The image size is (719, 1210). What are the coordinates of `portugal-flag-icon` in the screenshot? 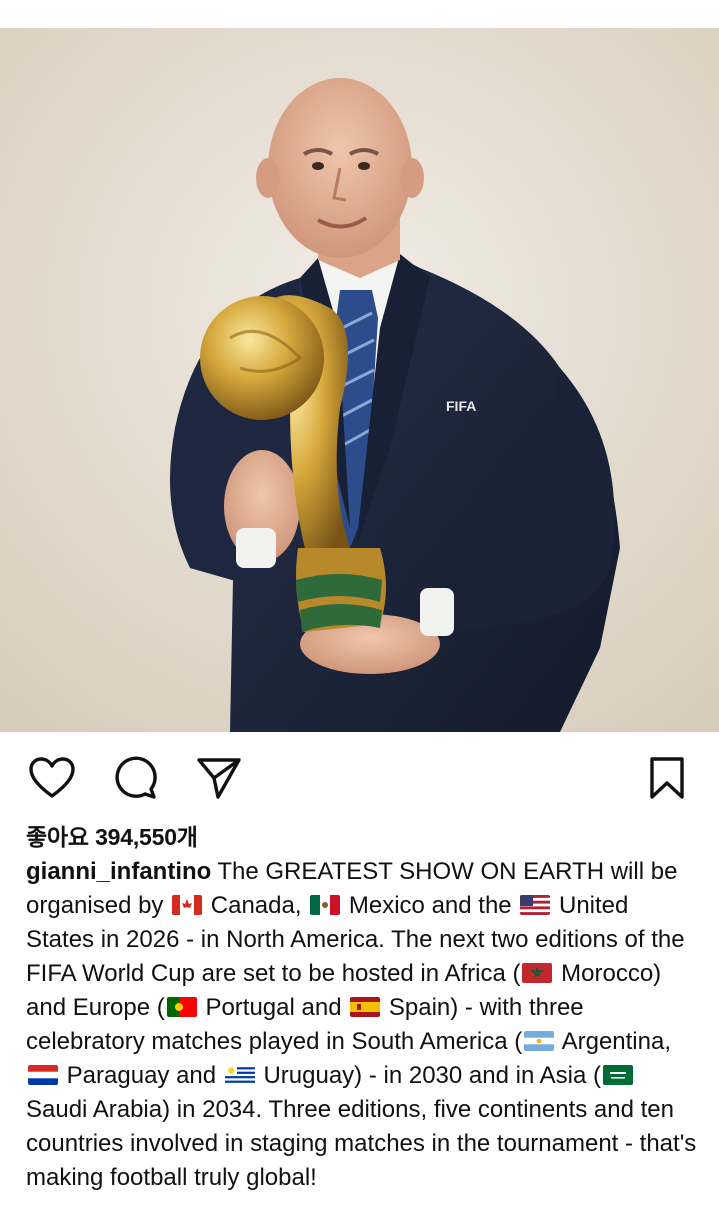 It's located at (181, 1007).